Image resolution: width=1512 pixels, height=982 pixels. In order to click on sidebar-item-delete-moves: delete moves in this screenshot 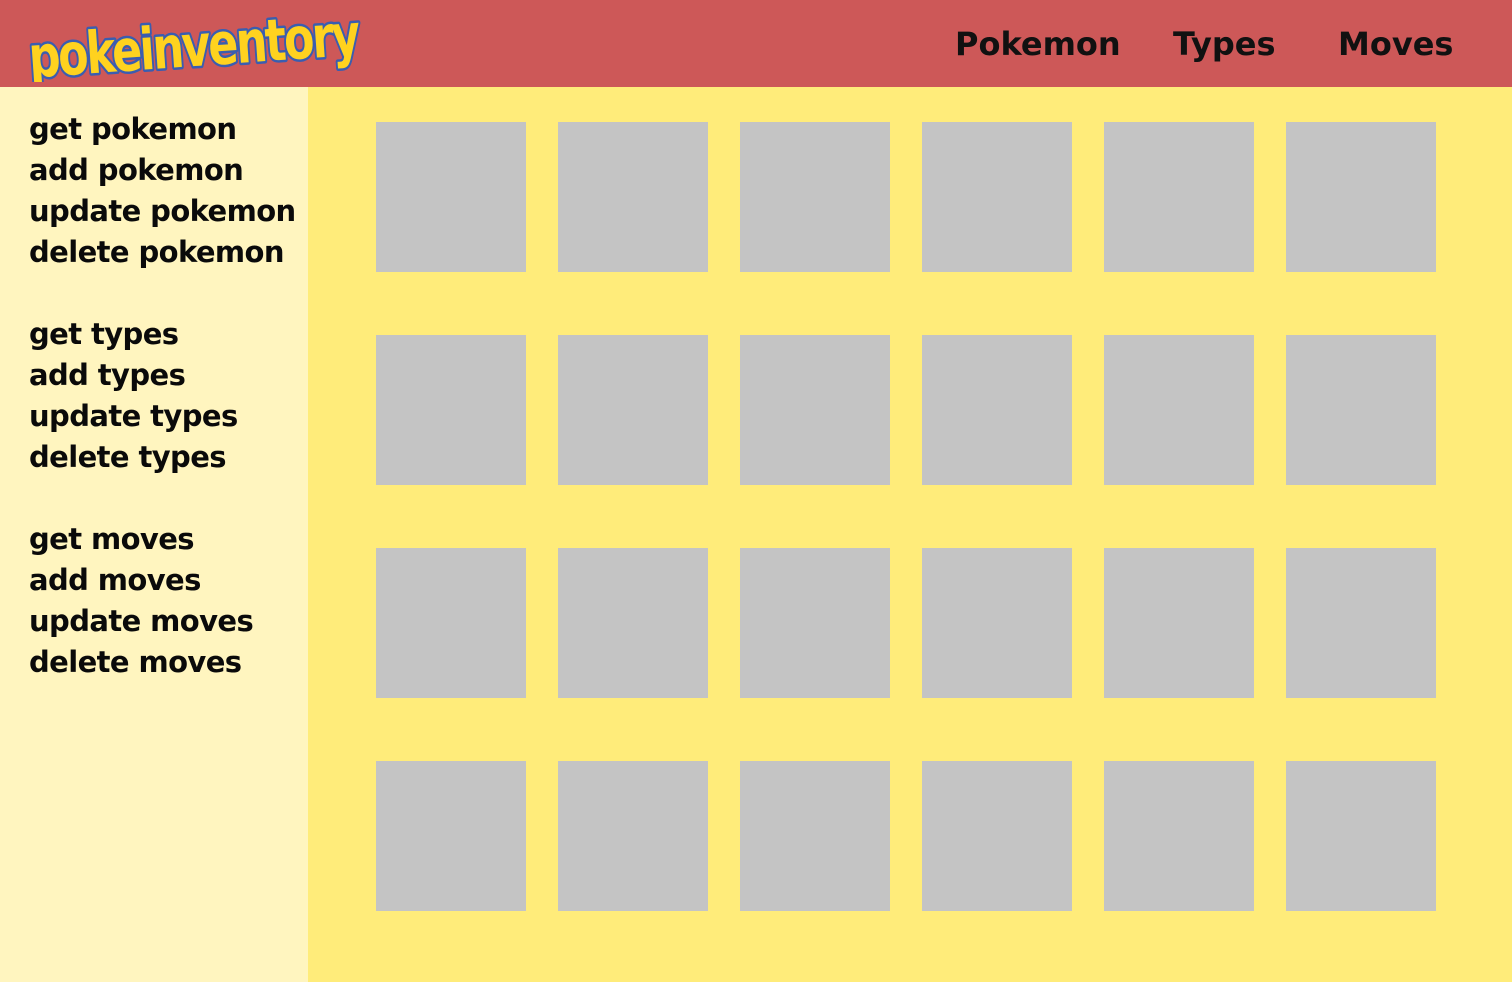, I will do `click(141, 662)`.